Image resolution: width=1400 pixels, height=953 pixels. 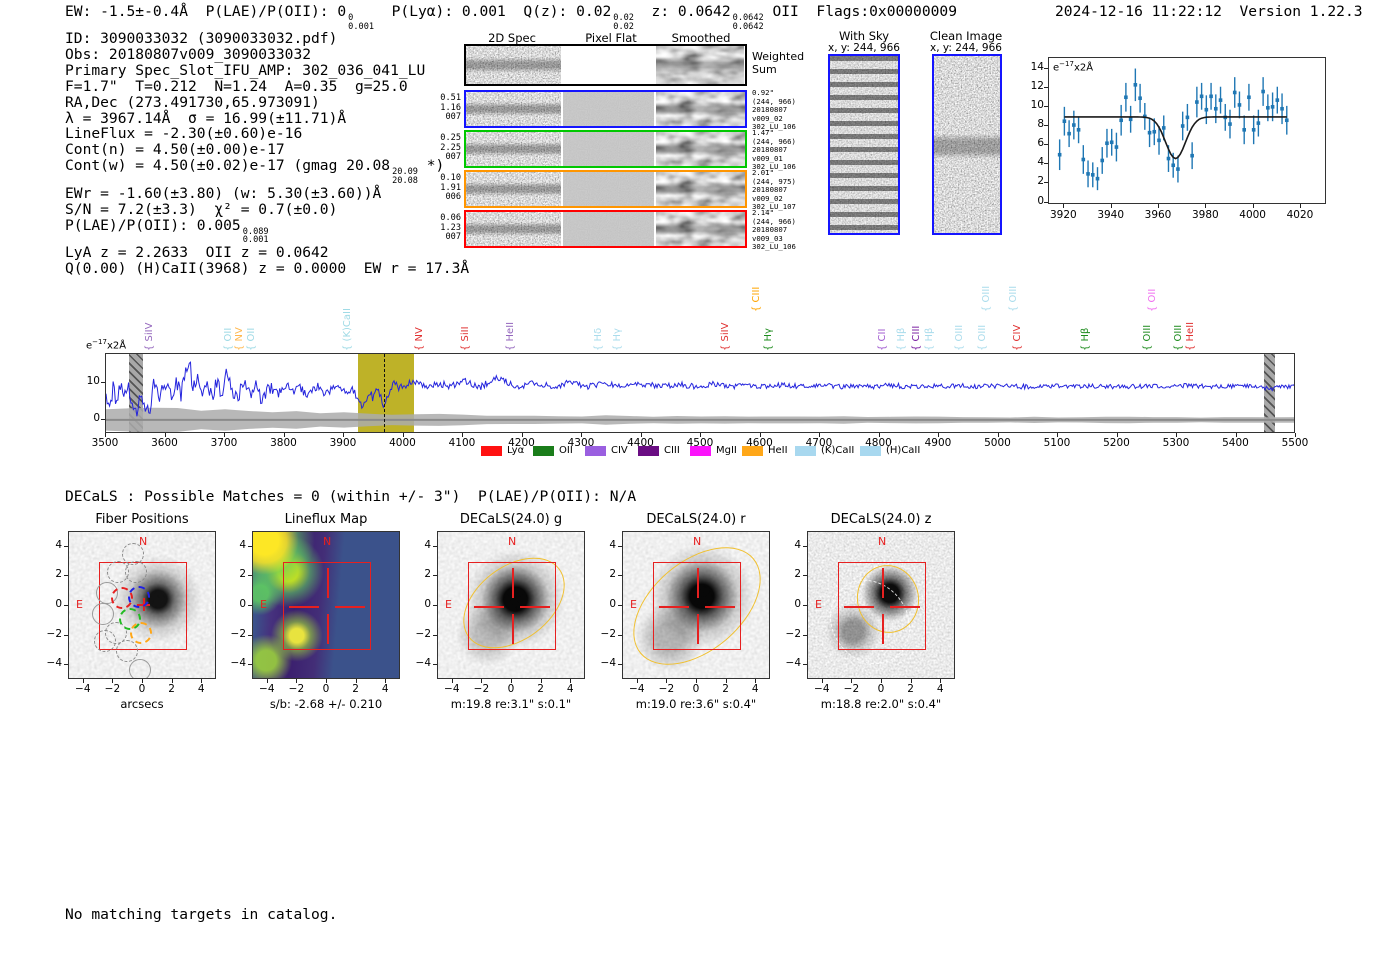 I want to click on inset-xtick-label: 4020, so click(x=1300, y=215).